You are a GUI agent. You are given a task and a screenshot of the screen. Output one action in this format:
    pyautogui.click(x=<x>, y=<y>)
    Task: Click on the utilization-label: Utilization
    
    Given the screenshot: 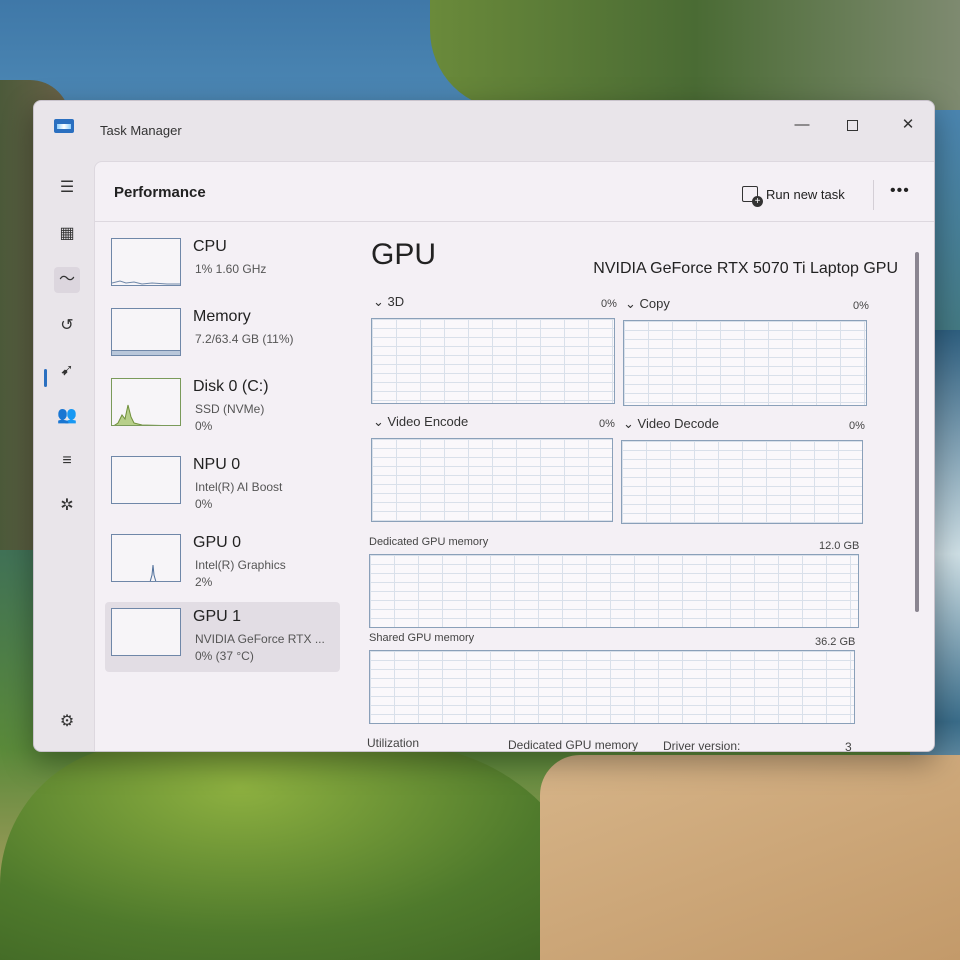 What is the action you would take?
    pyautogui.click(x=393, y=743)
    